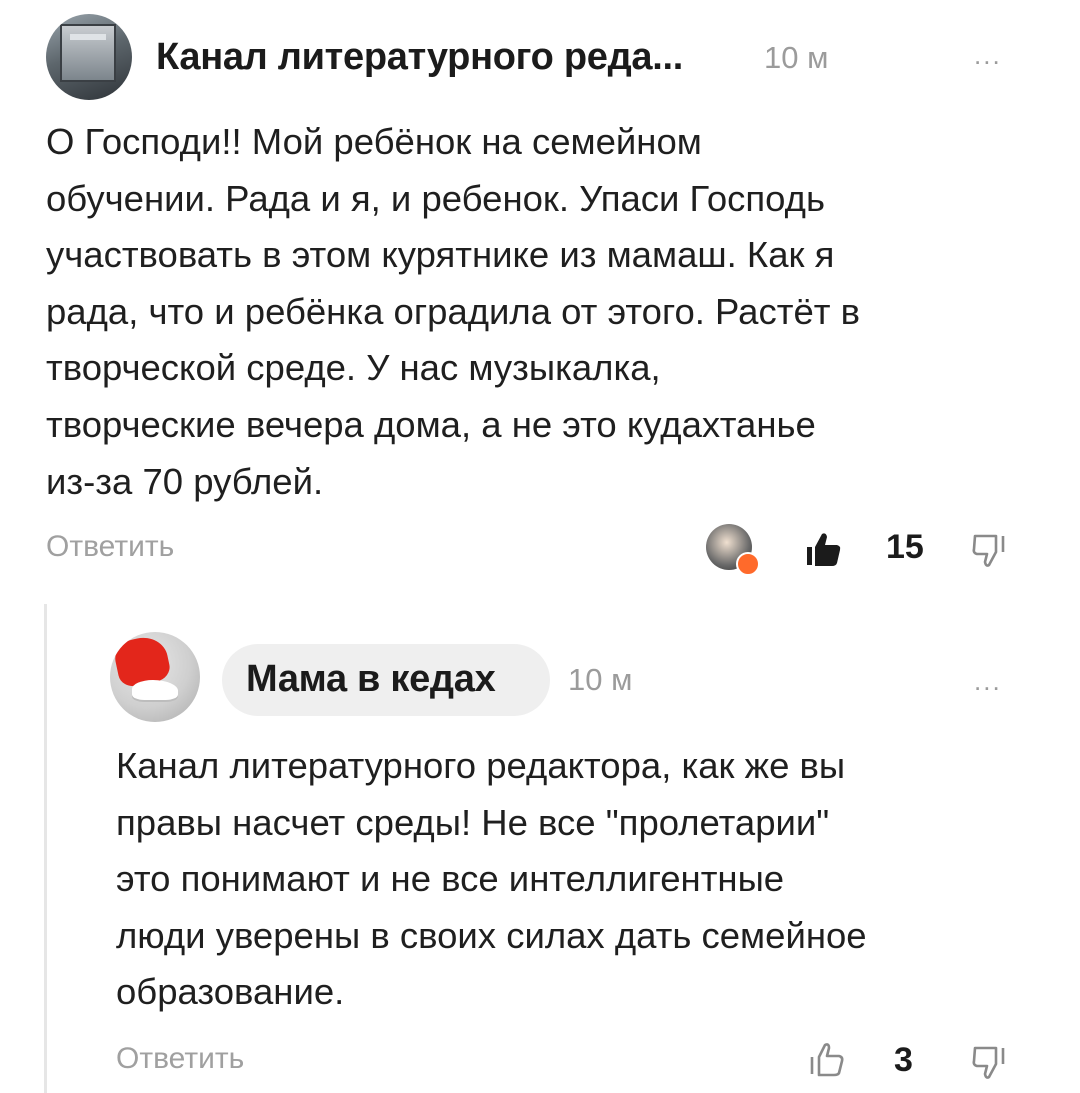  I want to click on avatar-image-detail, so click(155, 690).